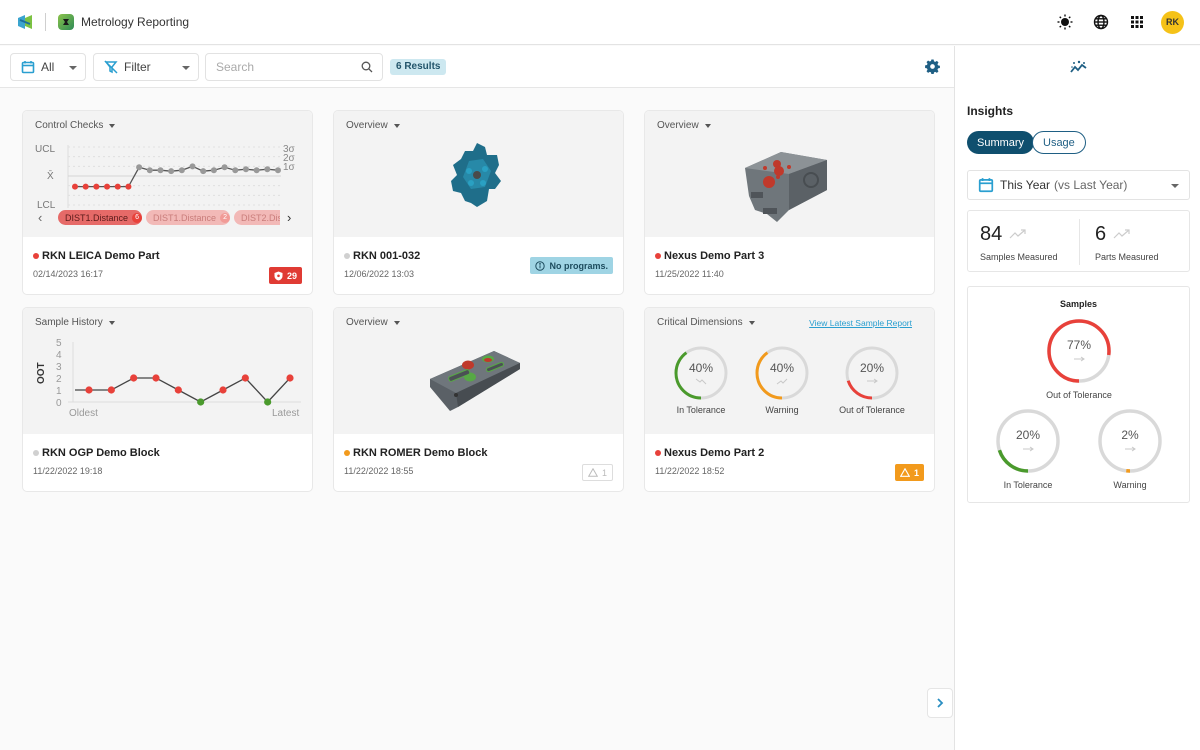 Image resolution: width=1200 pixels, height=750 pixels. What do you see at coordinates (932, 66) in the screenshot?
I see `gear-icon` at bounding box center [932, 66].